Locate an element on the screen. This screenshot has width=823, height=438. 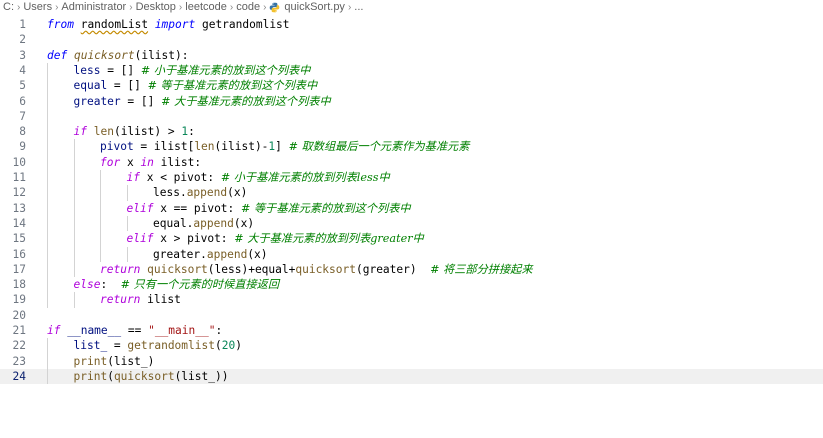
line-number: 3 is located at coordinates (22, 55).